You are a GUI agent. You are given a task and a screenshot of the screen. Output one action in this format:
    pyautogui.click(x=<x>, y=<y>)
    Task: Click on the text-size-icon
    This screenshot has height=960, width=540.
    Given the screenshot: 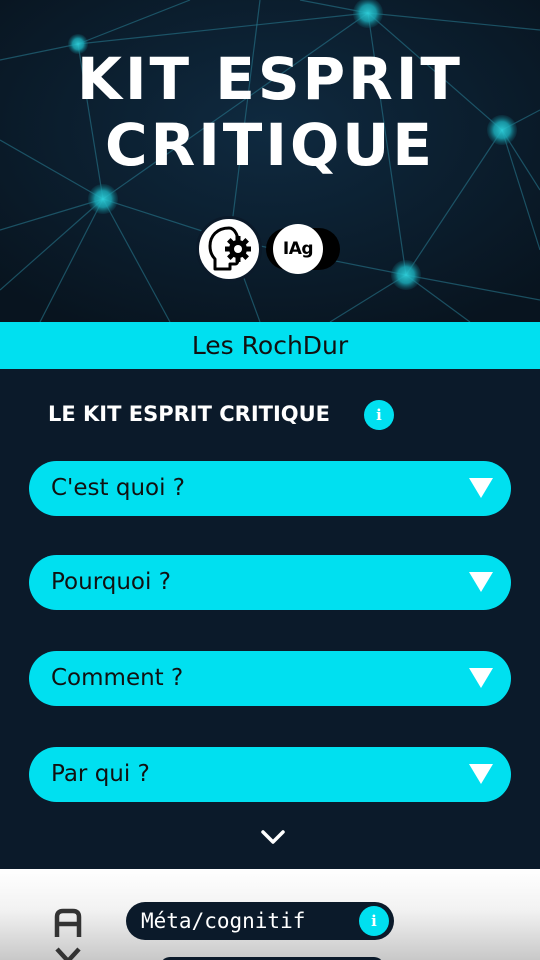 What is the action you would take?
    pyautogui.click(x=68, y=933)
    